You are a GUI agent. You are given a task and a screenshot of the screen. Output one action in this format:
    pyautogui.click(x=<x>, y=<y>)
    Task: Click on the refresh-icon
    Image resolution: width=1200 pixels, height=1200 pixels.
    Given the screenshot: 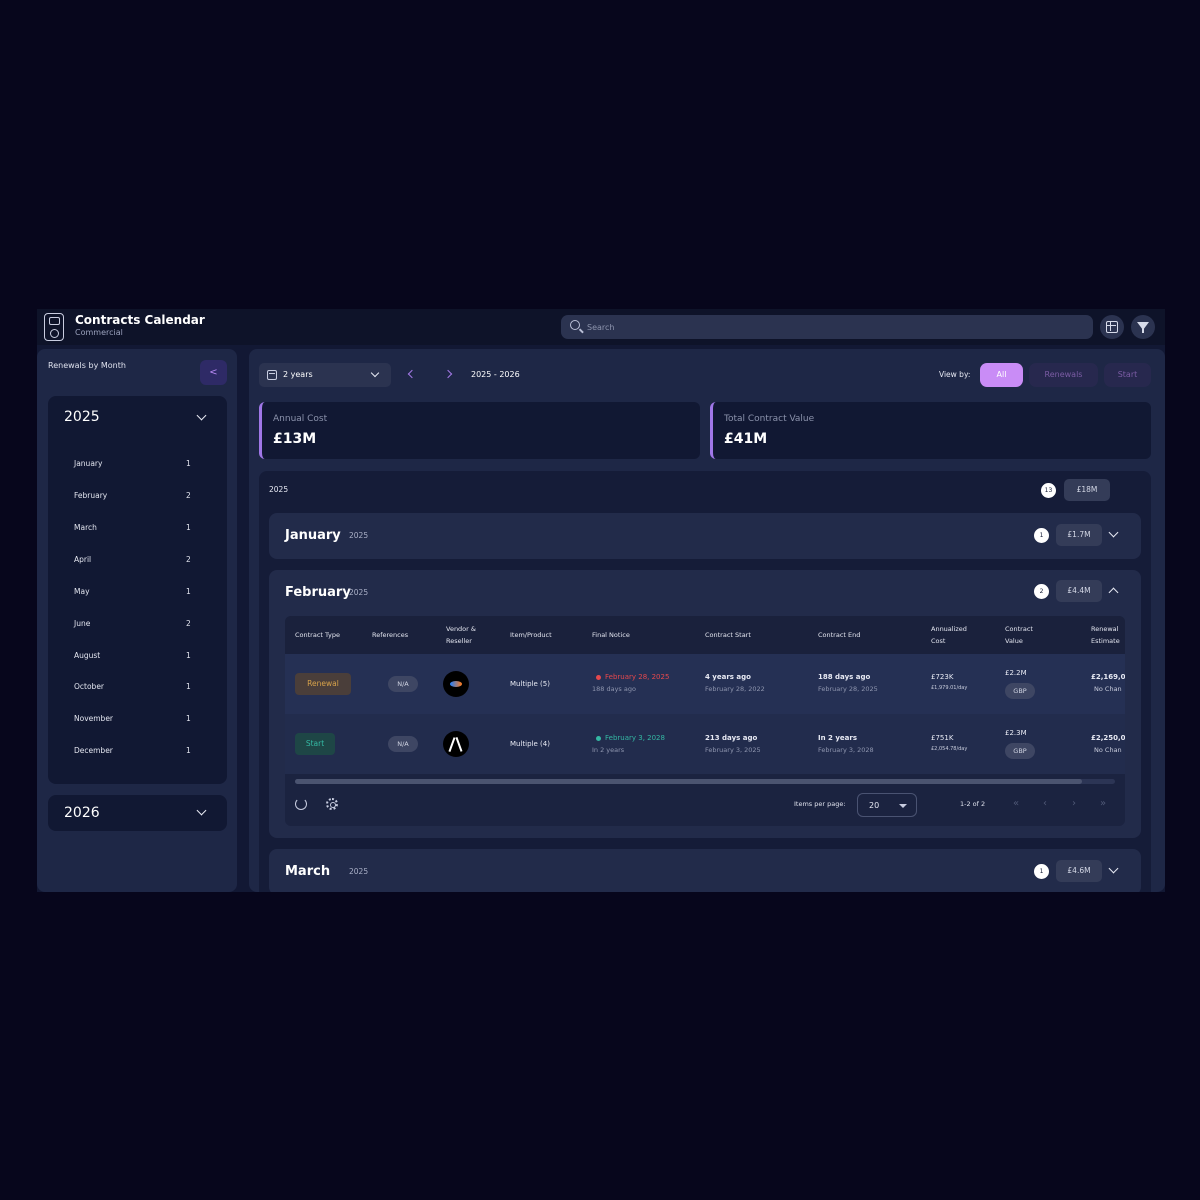 What is the action you would take?
    pyautogui.click(x=301, y=804)
    